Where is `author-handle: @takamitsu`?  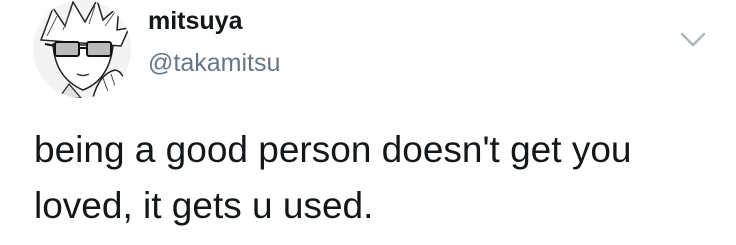 author-handle: @takamitsu is located at coordinates (214, 63).